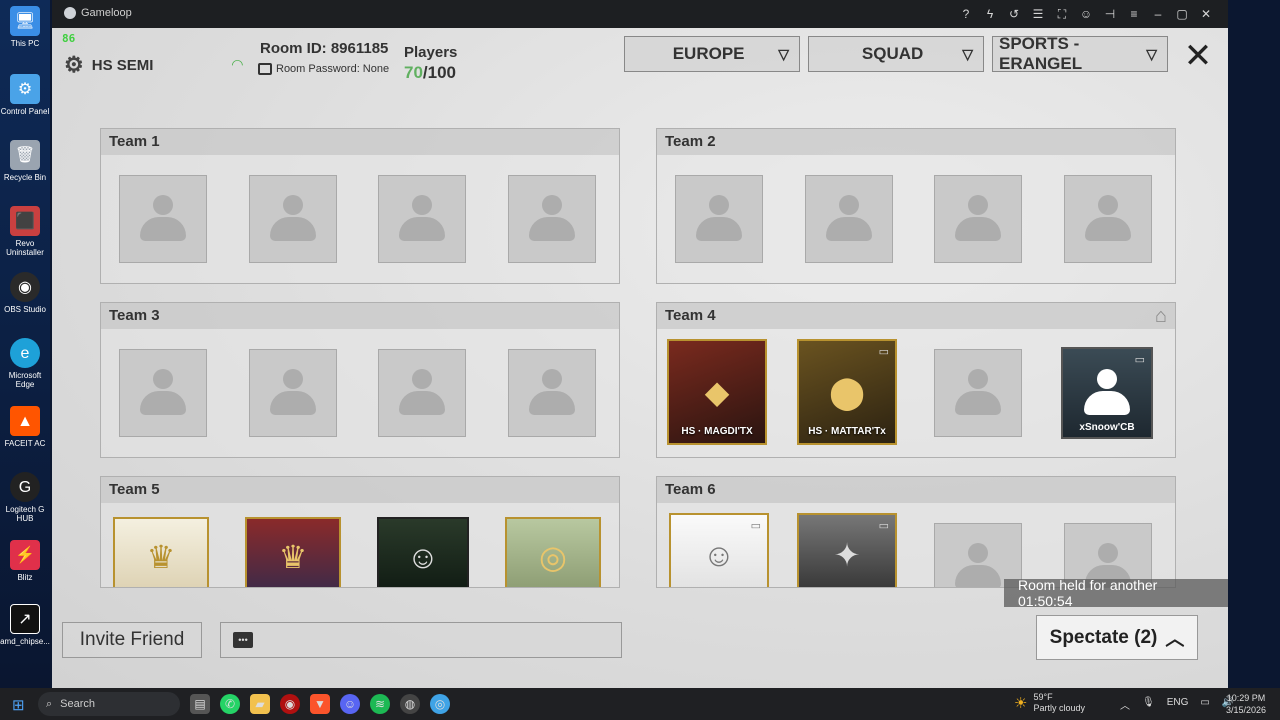 This screenshot has width=1280, height=720. Describe the element at coordinates (109, 704) in the screenshot. I see `taskbar-search: ⌕ Search` at that location.